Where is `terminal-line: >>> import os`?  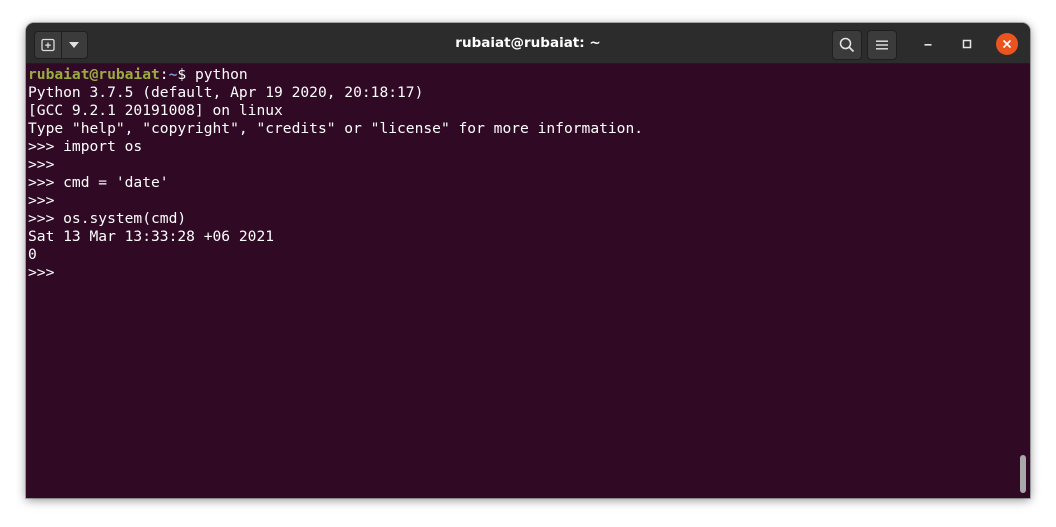
terminal-line: >>> import os is located at coordinates (85, 146).